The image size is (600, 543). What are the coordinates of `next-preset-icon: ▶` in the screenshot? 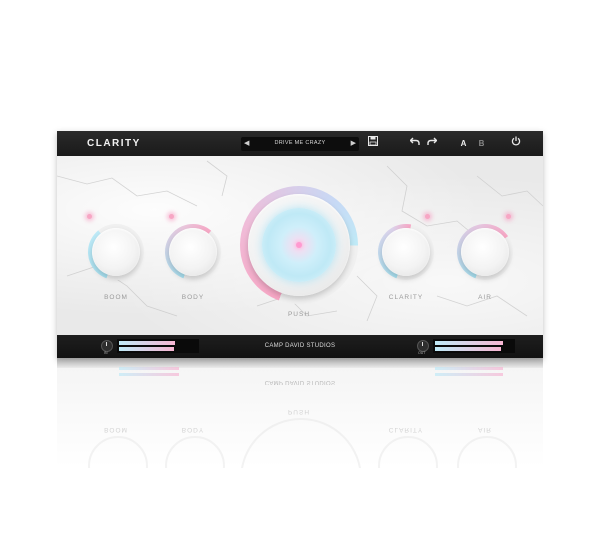 It's located at (353, 144).